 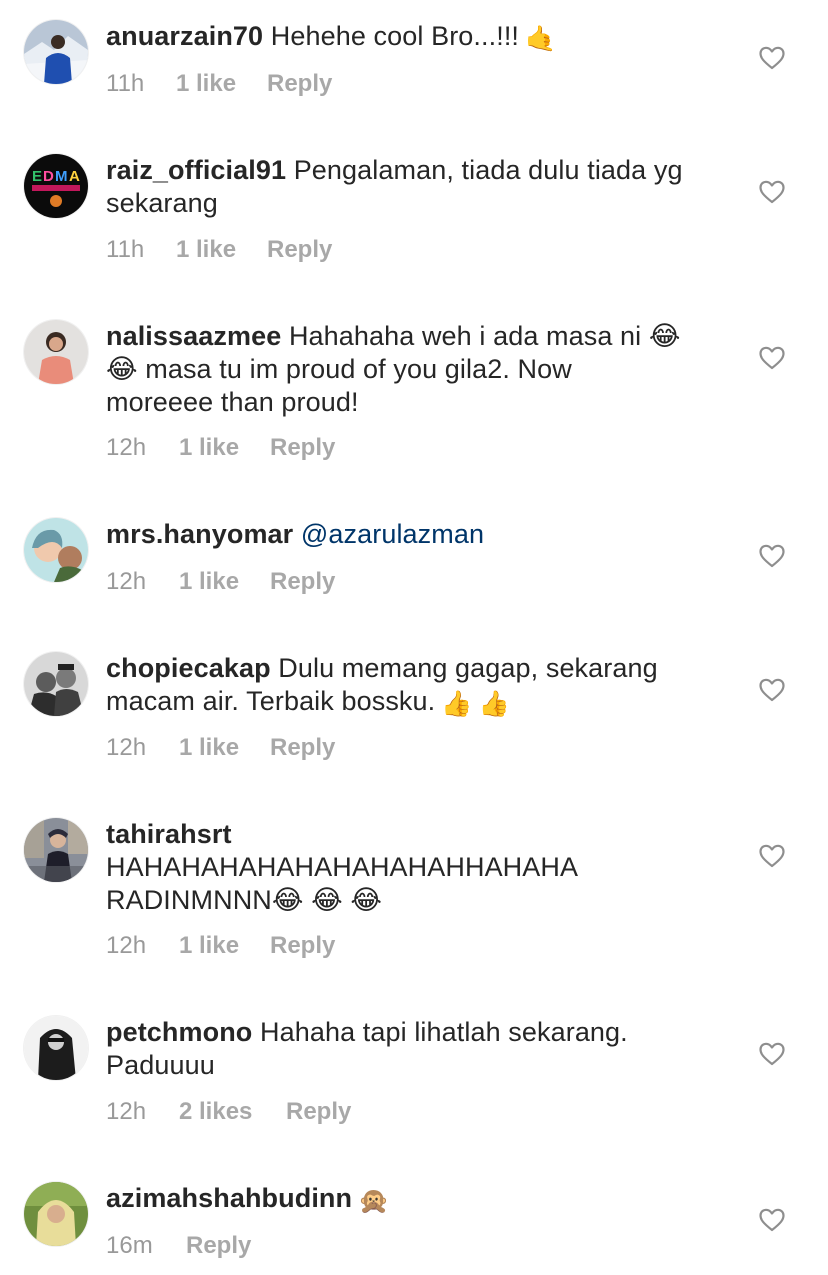 I want to click on comment-username: mrs.hanyomar, so click(x=199, y=534).